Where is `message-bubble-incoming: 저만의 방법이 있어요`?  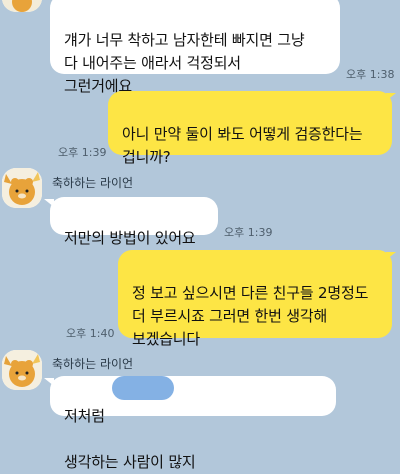 message-bubble-incoming: 저만의 방법이 있어요 is located at coordinates (134, 222).